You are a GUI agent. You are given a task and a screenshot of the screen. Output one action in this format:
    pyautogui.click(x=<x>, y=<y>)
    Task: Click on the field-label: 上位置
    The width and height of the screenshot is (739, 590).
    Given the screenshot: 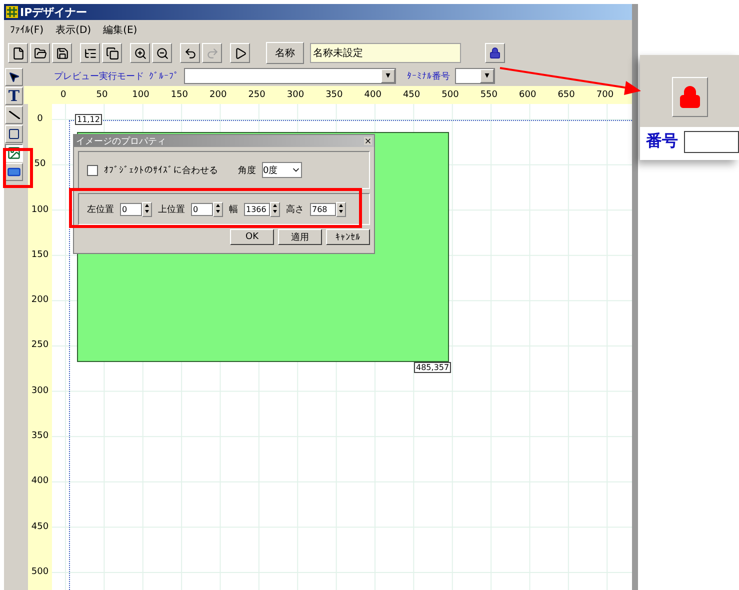 What is the action you would take?
    pyautogui.click(x=171, y=210)
    